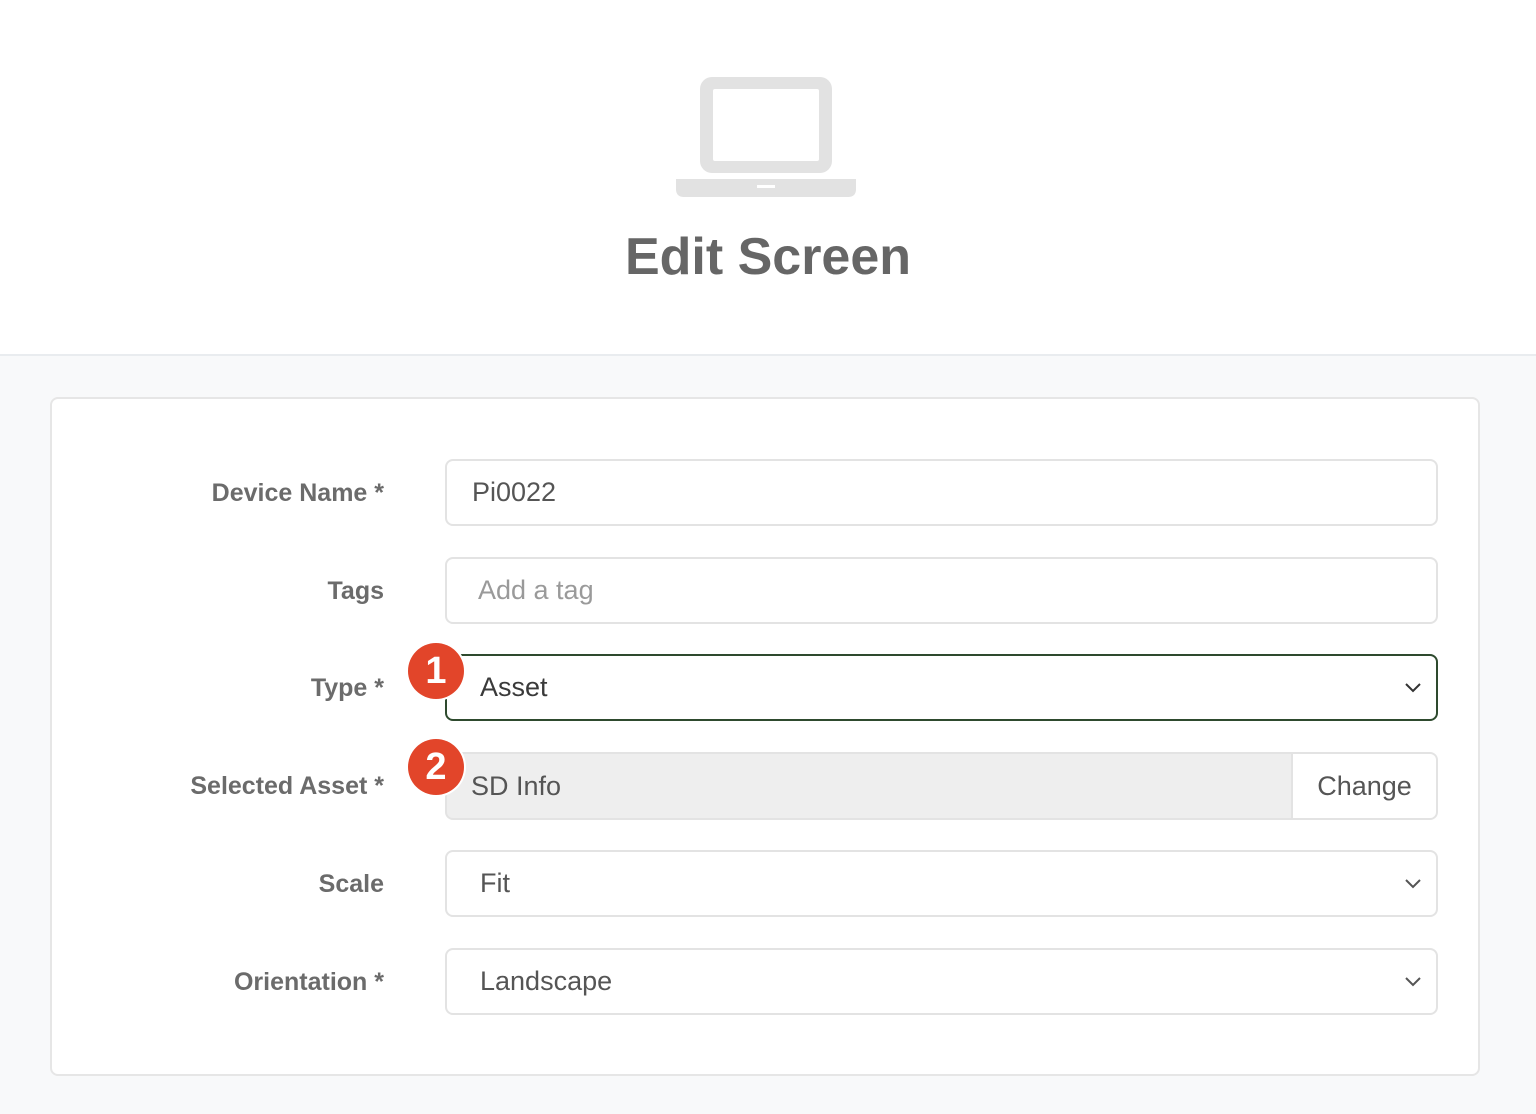  Describe the element at coordinates (347, 688) in the screenshot. I see `type-label: Type *` at that location.